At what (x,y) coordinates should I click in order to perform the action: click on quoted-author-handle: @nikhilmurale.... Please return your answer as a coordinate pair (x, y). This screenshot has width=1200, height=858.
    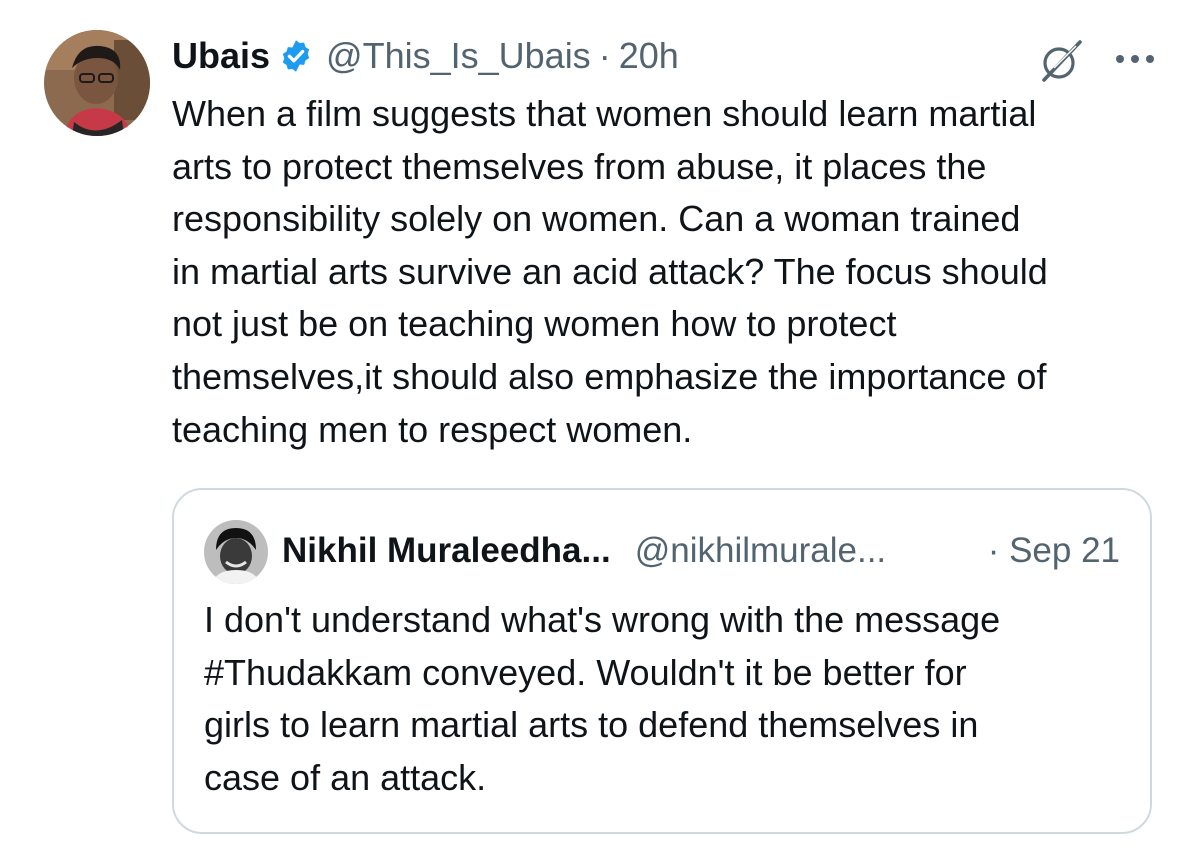
    Looking at the image, I should click on (760, 551).